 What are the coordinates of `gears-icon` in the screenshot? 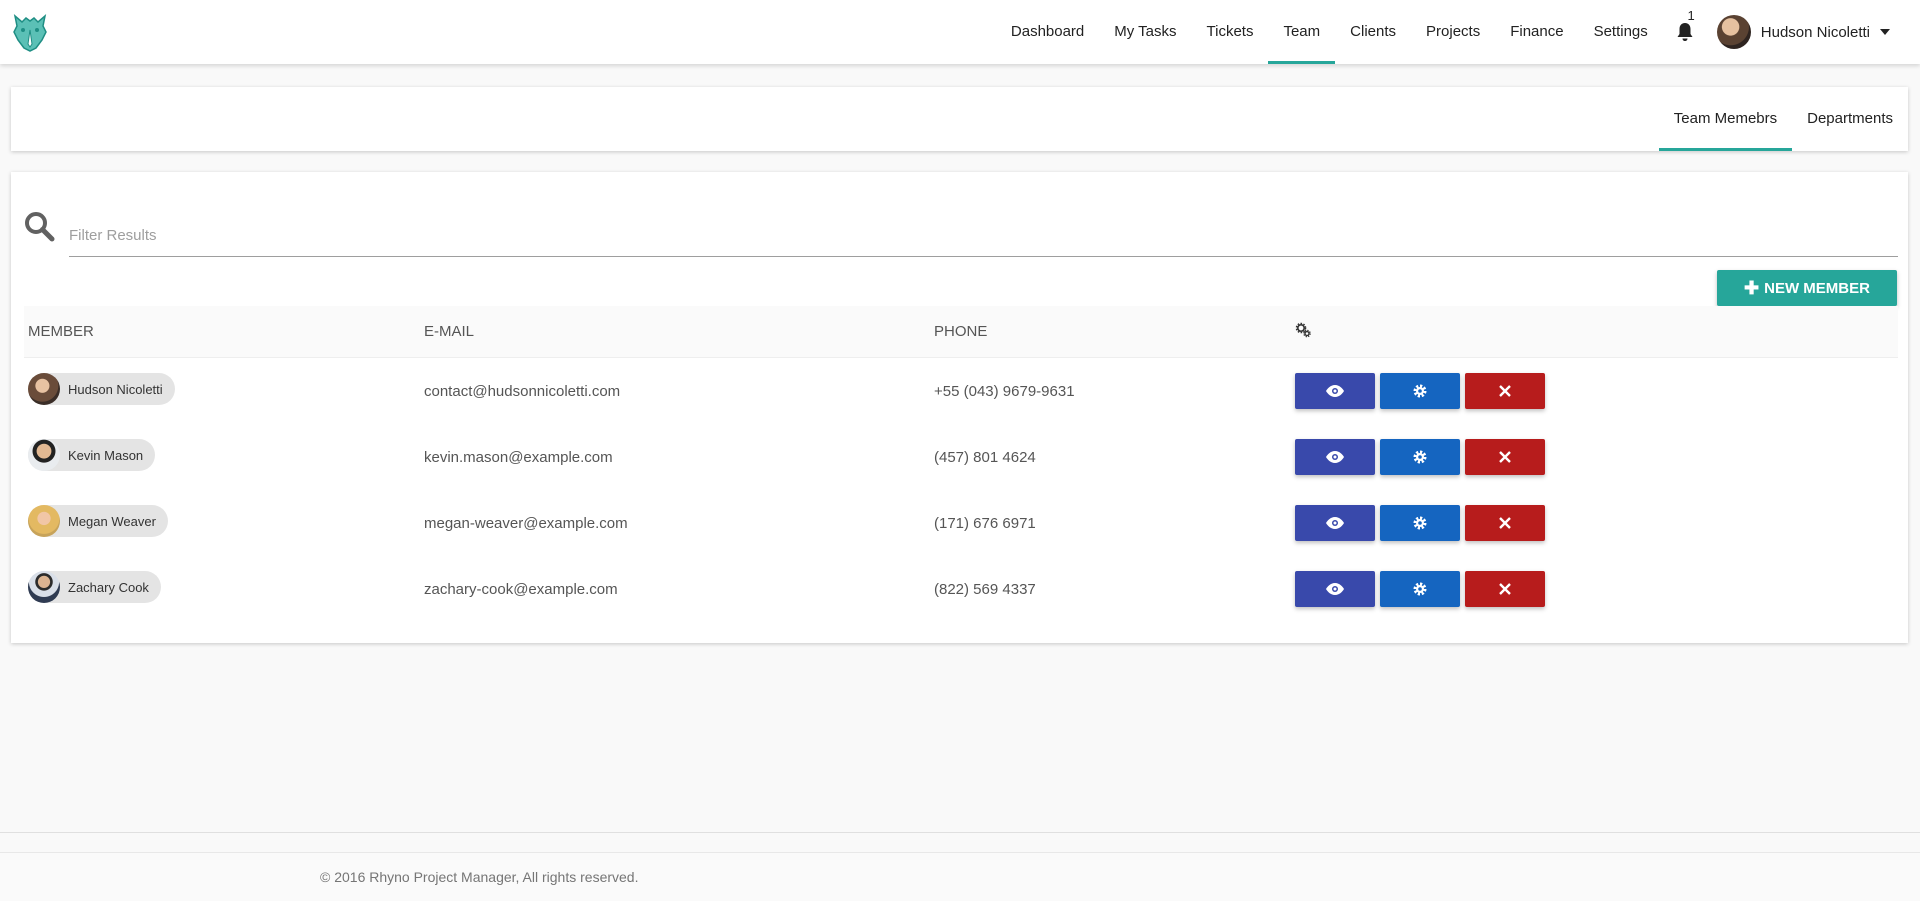 It's located at (1303, 332).